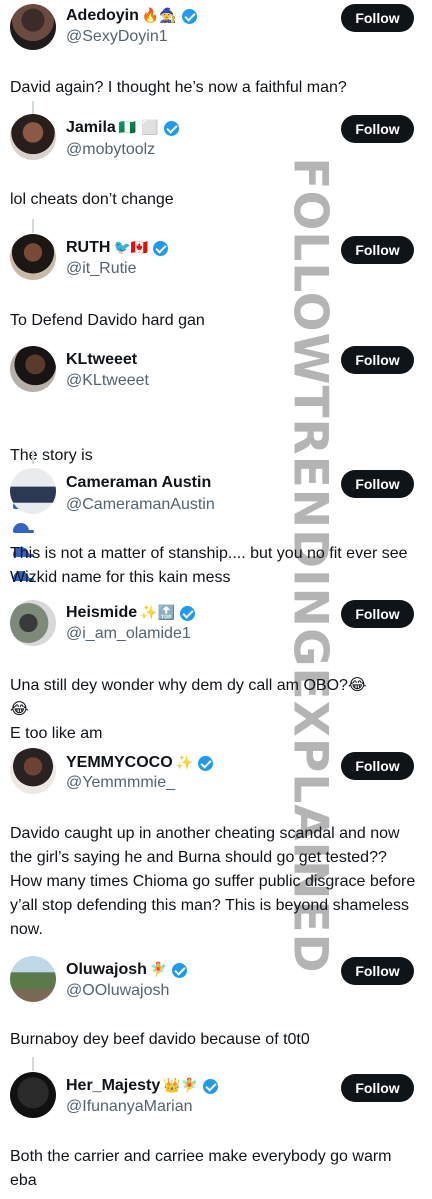  Describe the element at coordinates (131, 248) in the screenshot. I see `name-emojis: 🐦🇨🇦` at that location.